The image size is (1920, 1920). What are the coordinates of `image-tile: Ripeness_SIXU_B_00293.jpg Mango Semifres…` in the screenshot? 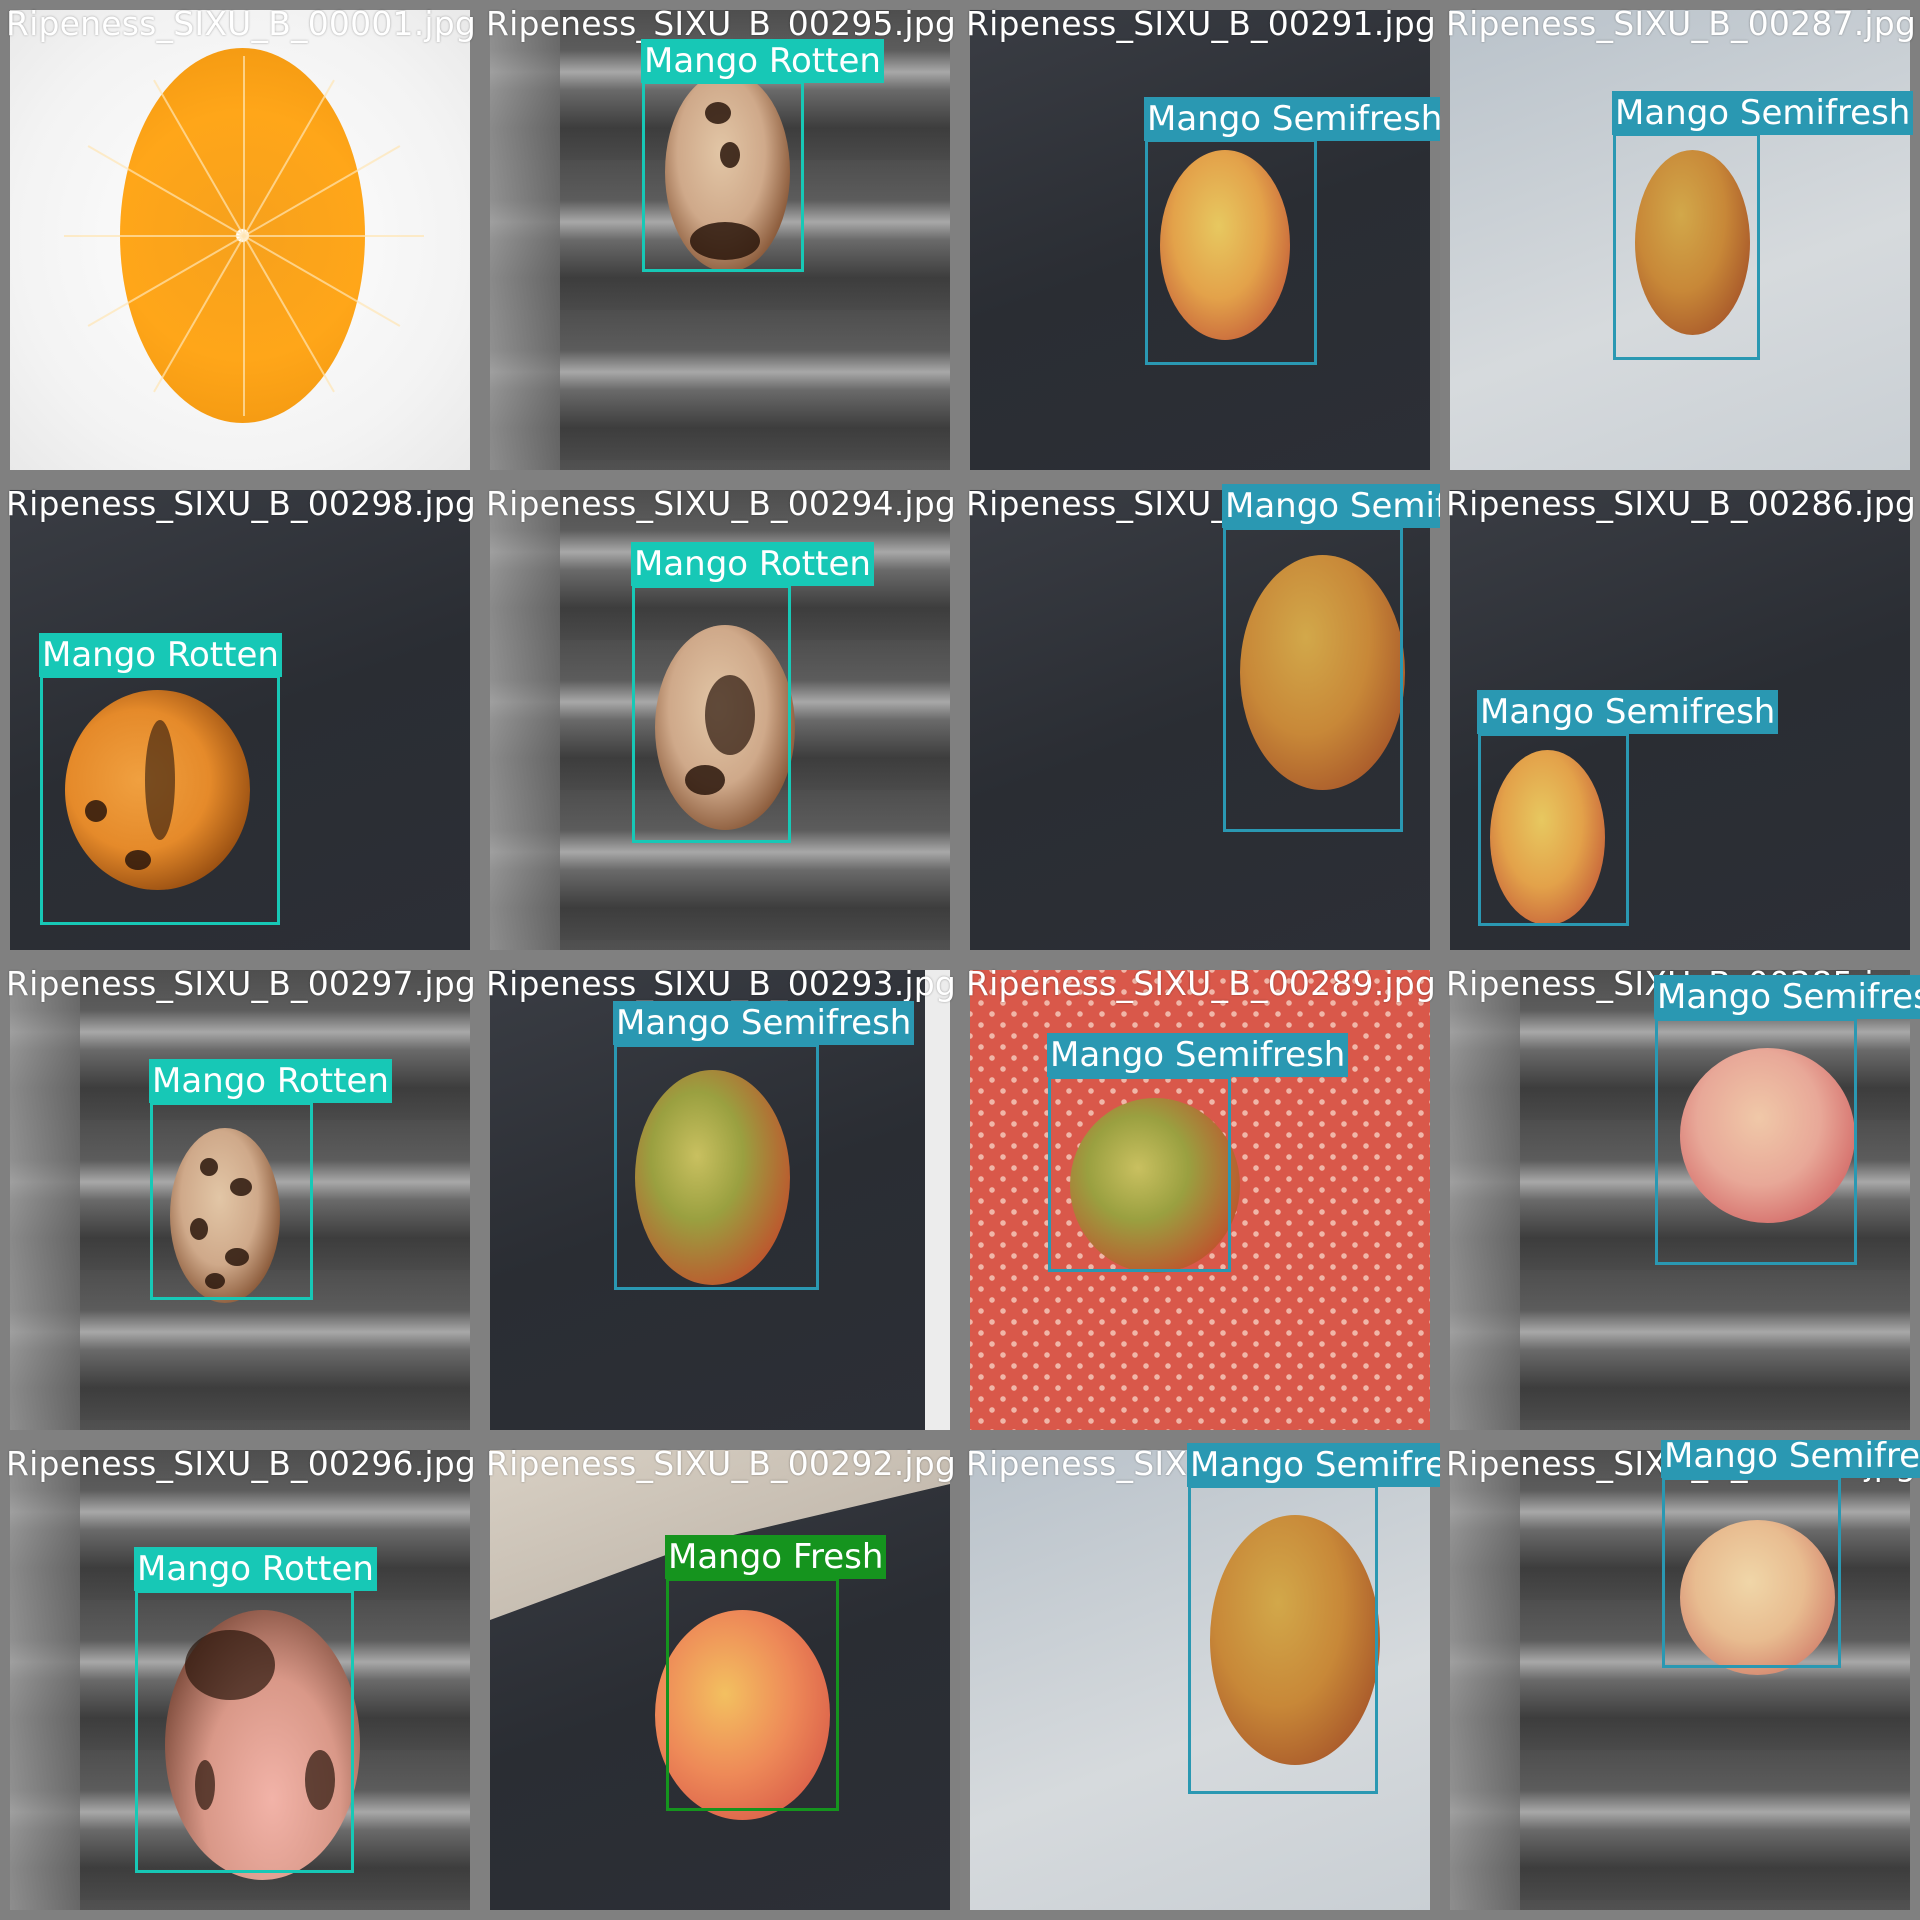 It's located at (720, 1200).